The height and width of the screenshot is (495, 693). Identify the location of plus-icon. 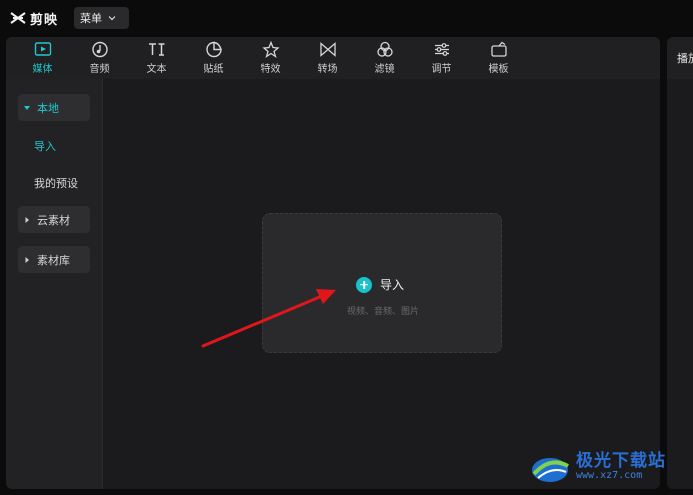
(364, 284).